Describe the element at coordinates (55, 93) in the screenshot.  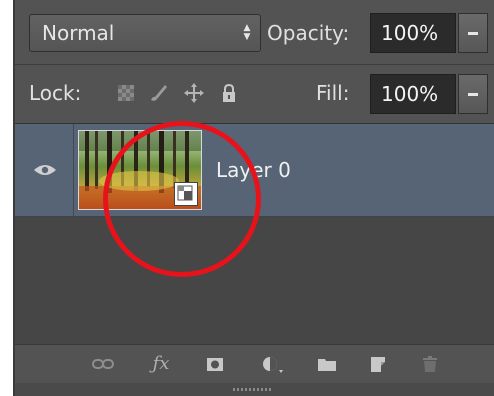
I see `lock-label: Lock:` at that location.